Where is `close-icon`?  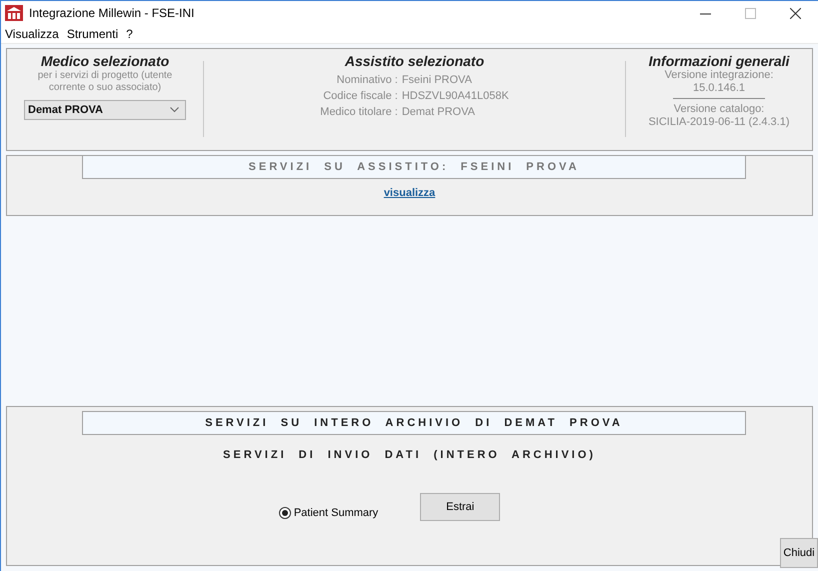
close-icon is located at coordinates (795, 13).